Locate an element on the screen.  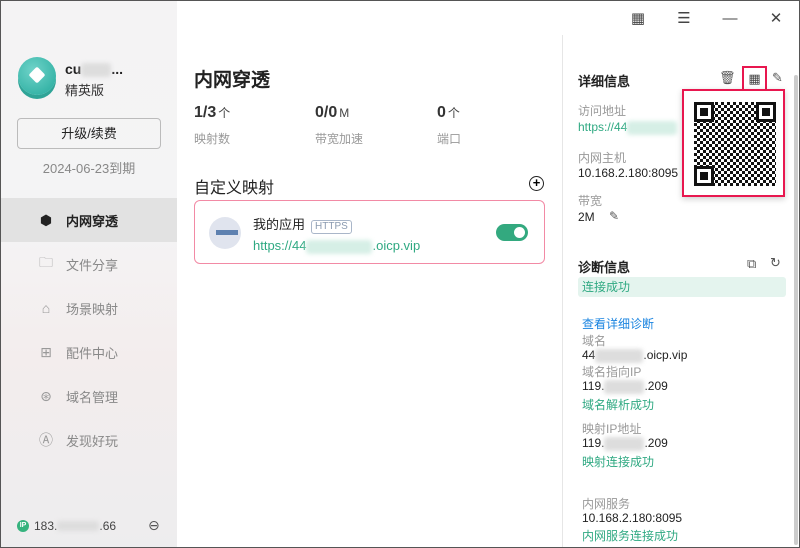
sidebar-nav: ⬢ 内网穿透 🗀 文件分享 ⌂ 场景映射 ⊞ 配件中心 ⊛ 域名管理 Ⓐ 发现好玩 is located at coordinates (89, 330).